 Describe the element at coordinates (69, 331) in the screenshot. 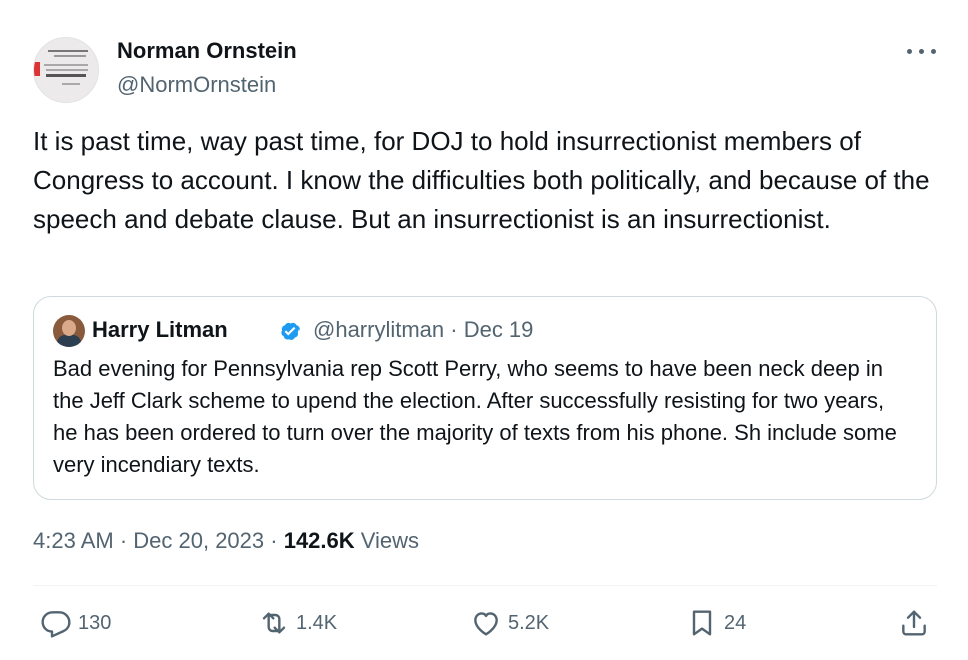

I see `quote-author-avatar` at that location.